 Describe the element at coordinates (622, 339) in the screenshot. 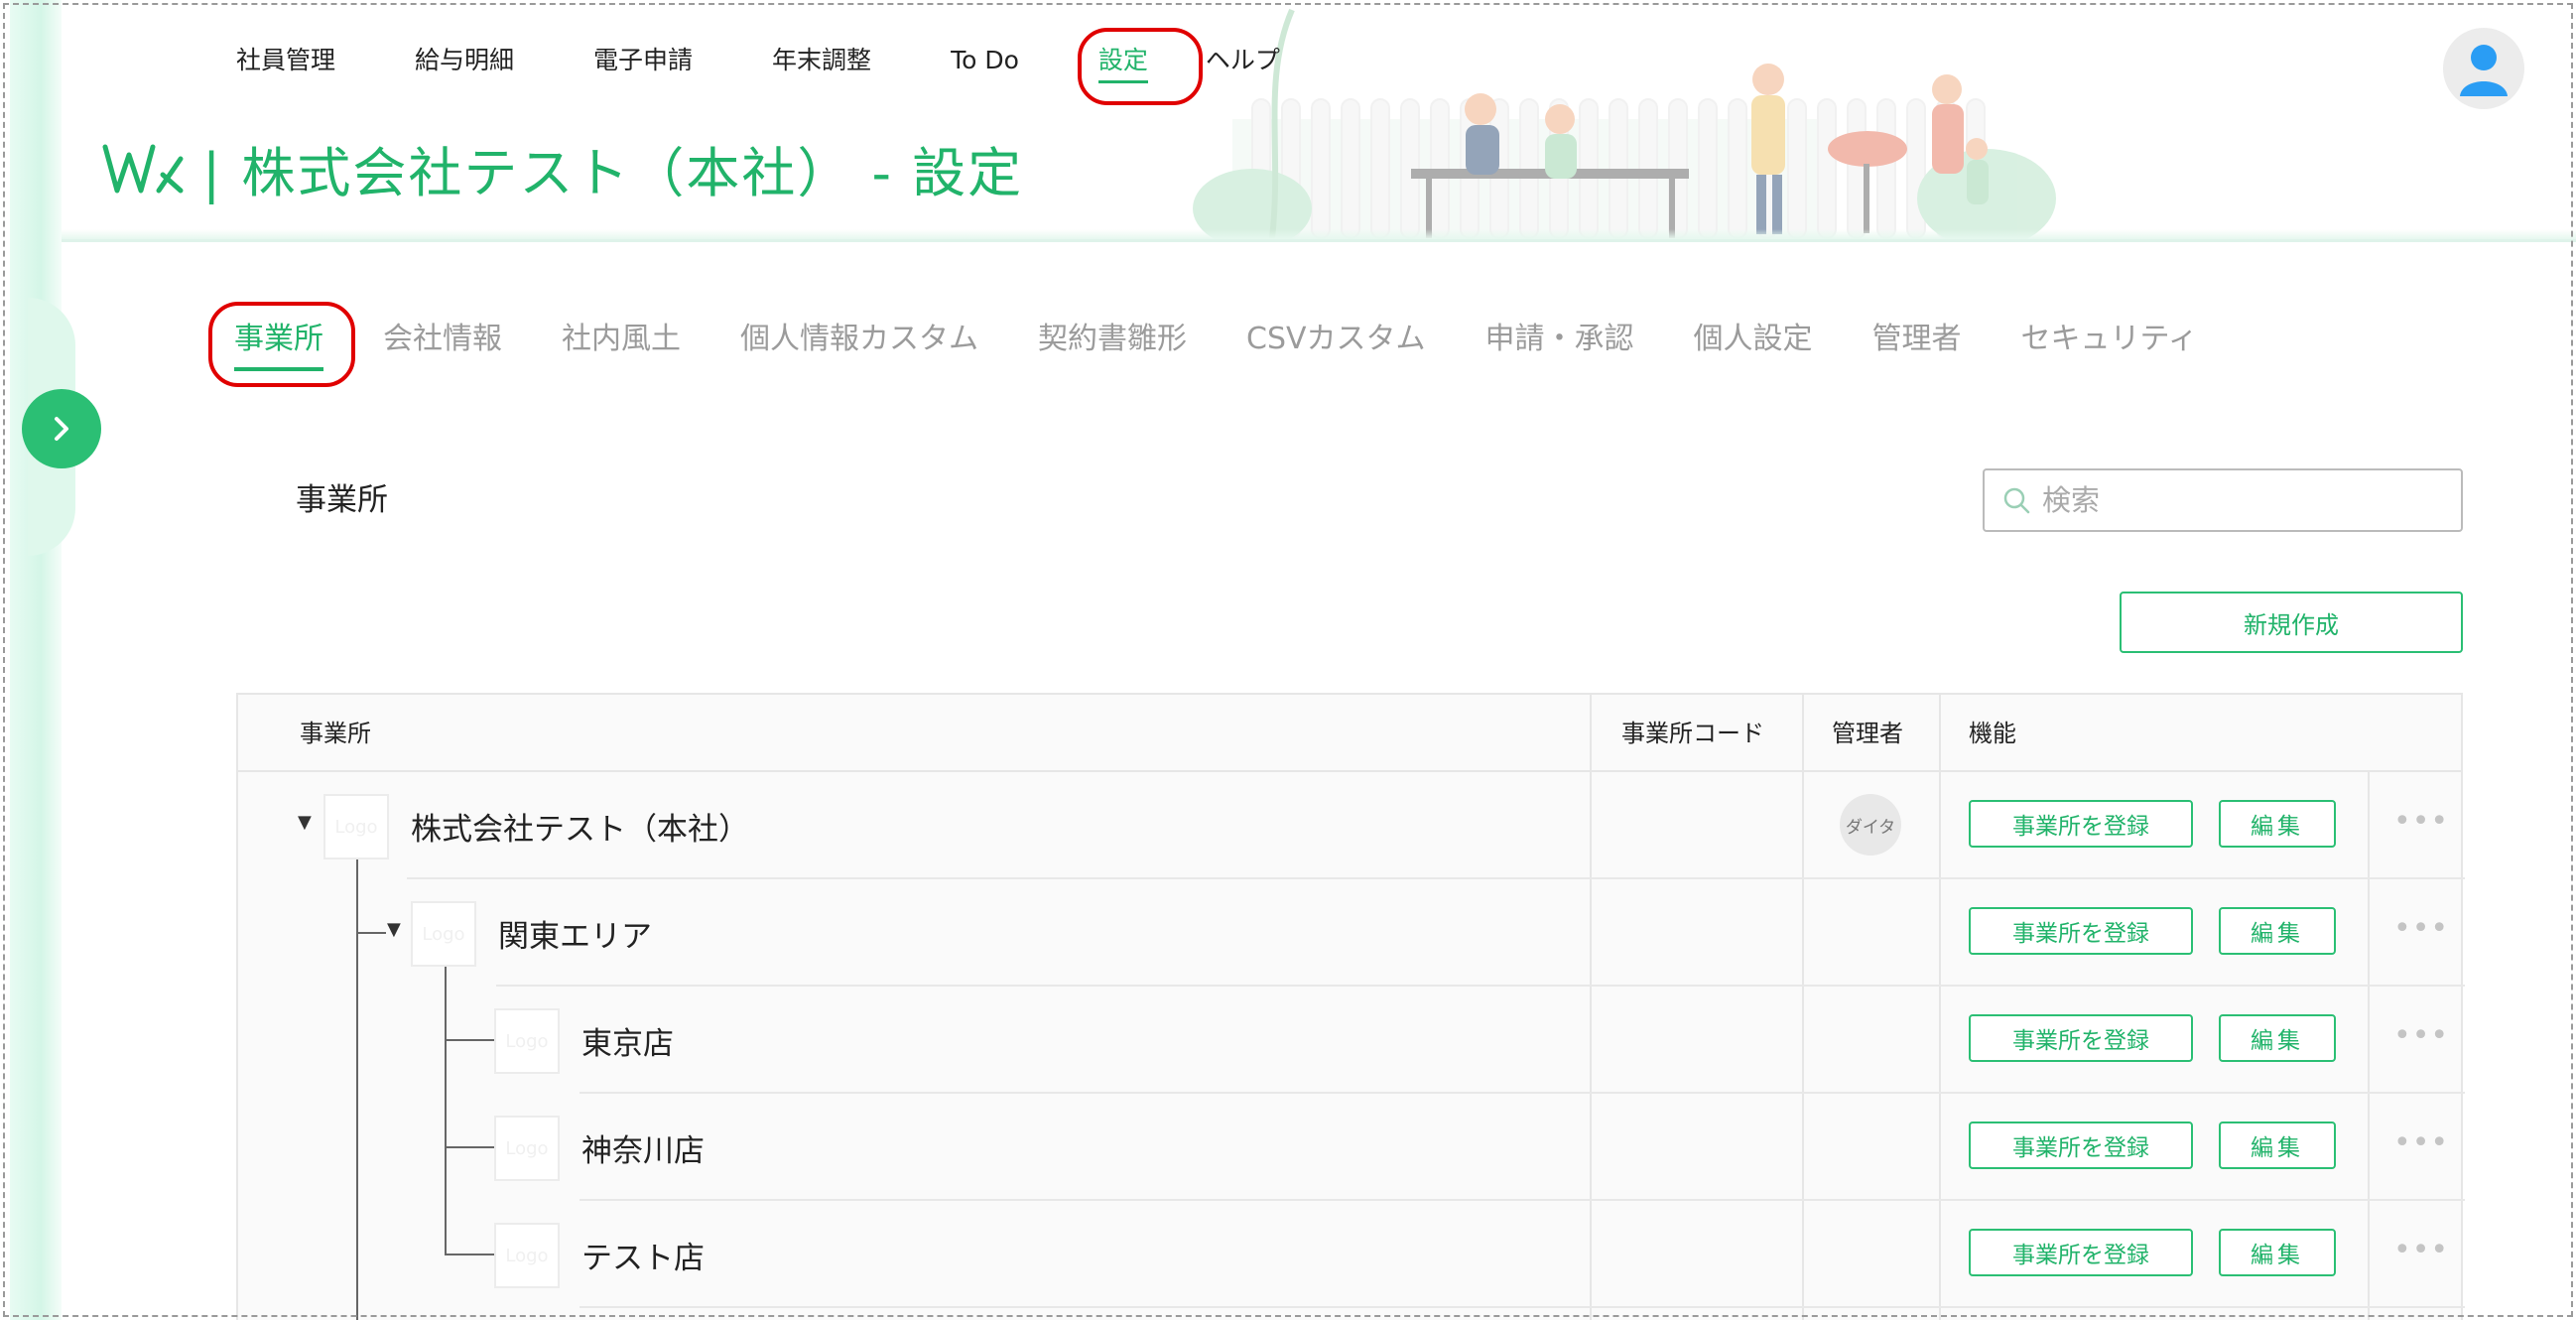

I see `tab-company-culture: 社内風土` at that location.